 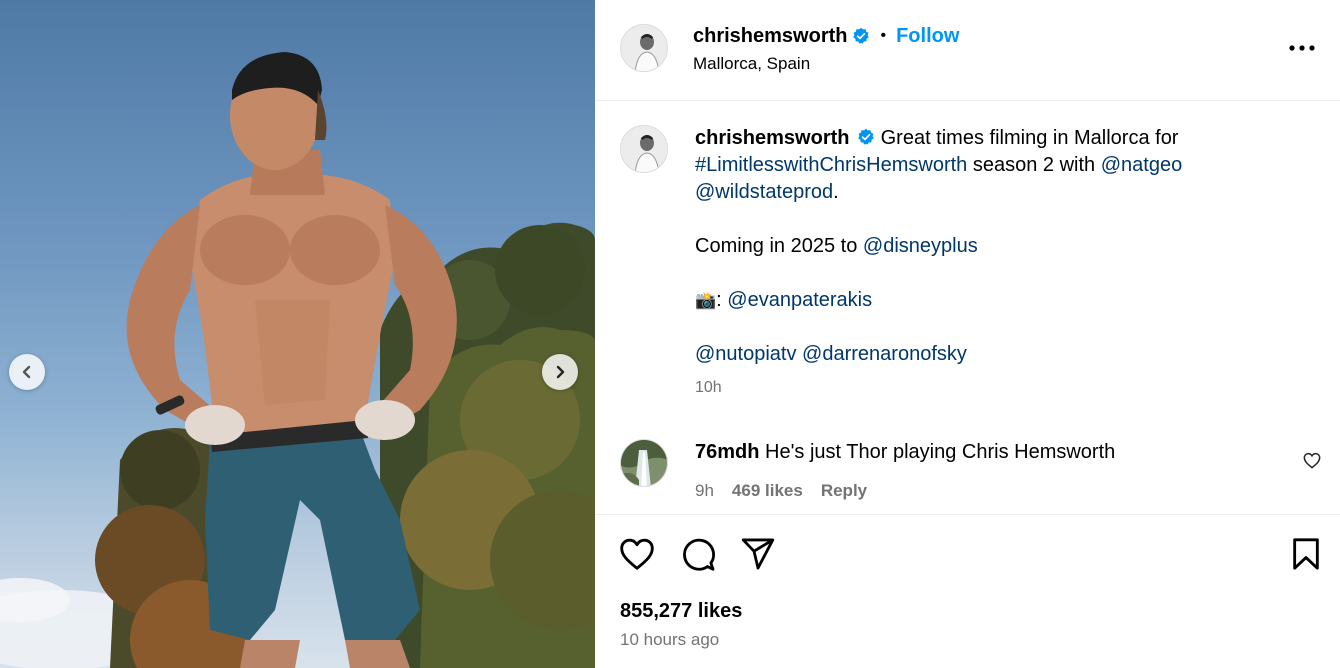 I want to click on mention-disneyplus: @disneyplus, so click(x=920, y=246).